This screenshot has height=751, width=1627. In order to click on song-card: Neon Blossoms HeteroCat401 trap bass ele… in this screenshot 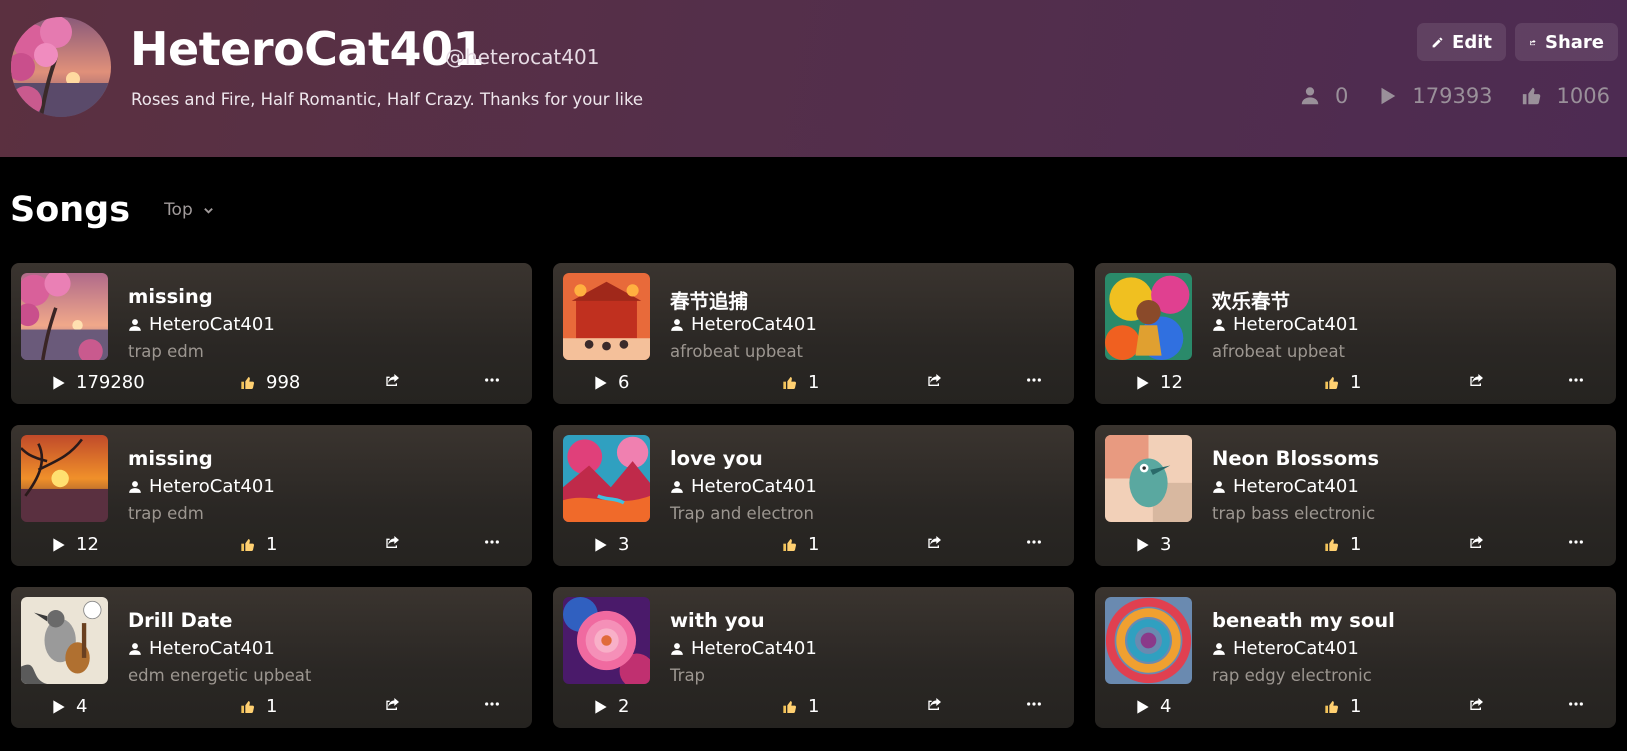, I will do `click(1355, 495)`.